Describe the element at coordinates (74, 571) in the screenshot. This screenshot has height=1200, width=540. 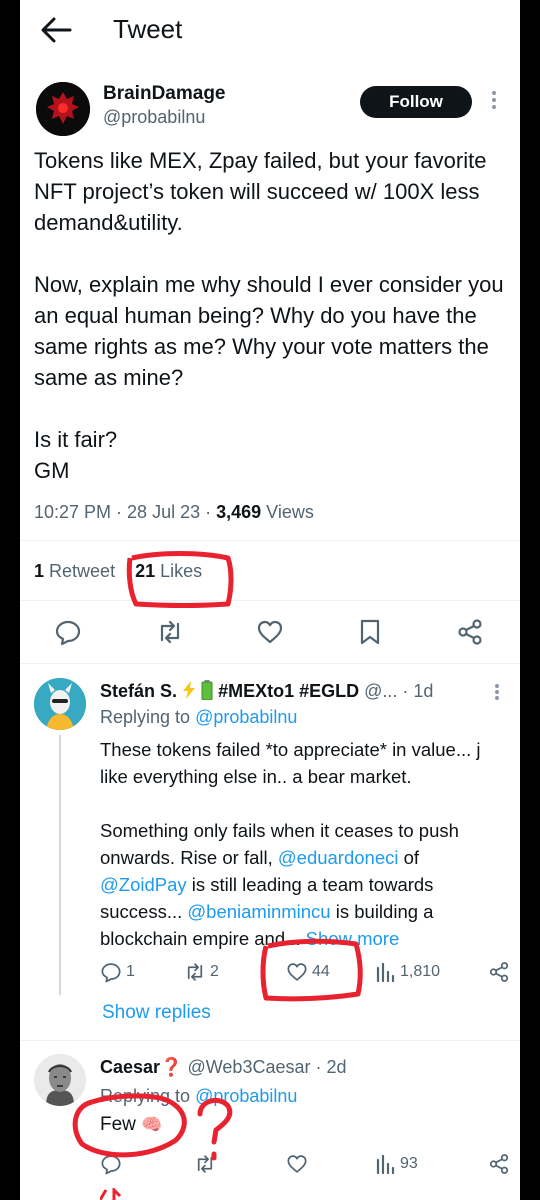
I see `retweets-stat: 1 Retweet` at that location.